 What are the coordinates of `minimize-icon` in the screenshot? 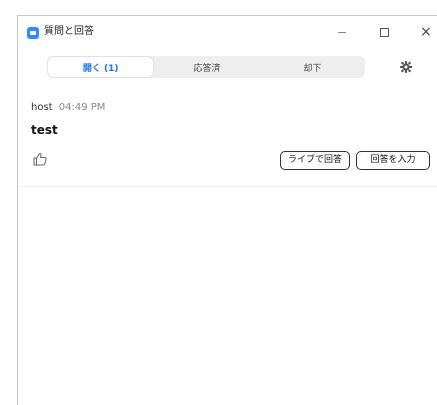 It's located at (342, 32).